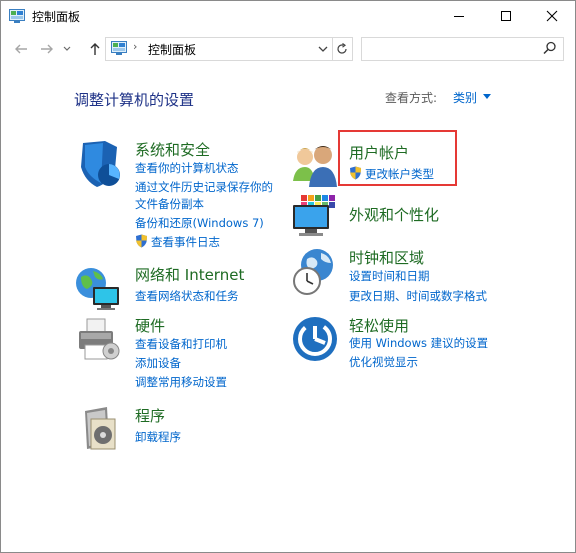 This screenshot has width=576, height=553. I want to click on programs-icon, so click(102, 430).